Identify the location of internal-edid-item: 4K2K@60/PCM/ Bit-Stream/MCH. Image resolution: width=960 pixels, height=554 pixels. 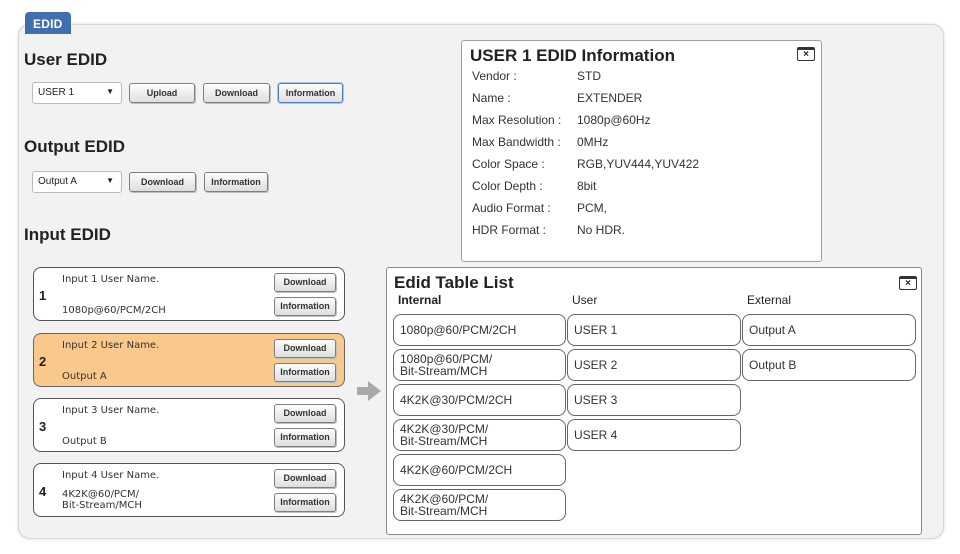
(479, 505).